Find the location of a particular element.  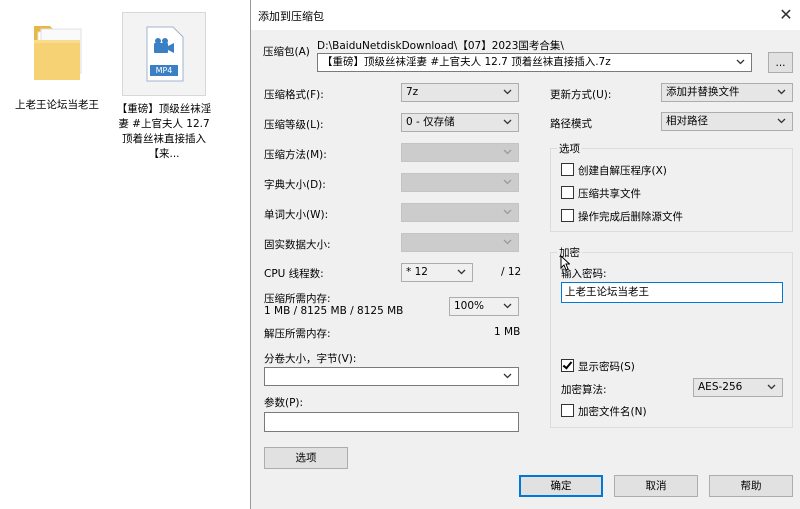

mem-decomp-label: 解压所需内存: is located at coordinates (297, 334).